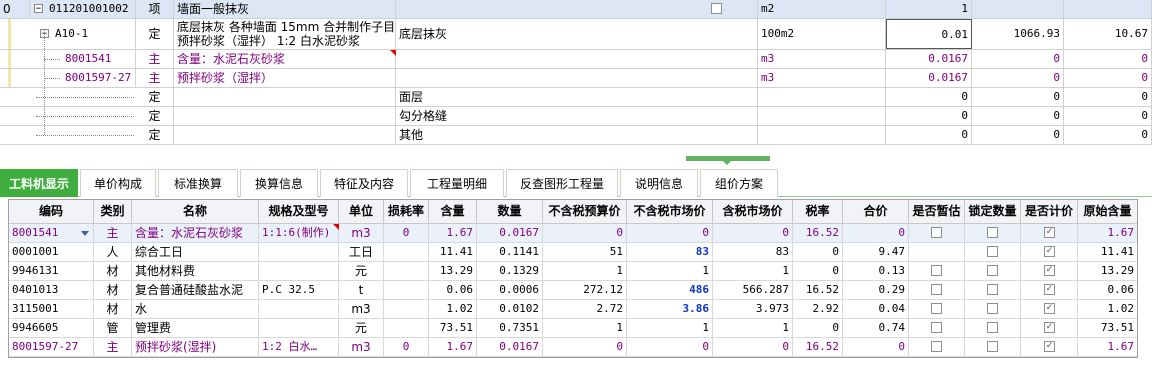 Image resolution: width=1152 pixels, height=378 pixels. What do you see at coordinates (195, 347) in the screenshot?
I see `cell-name: 预拌砂浆(湿拌)` at bounding box center [195, 347].